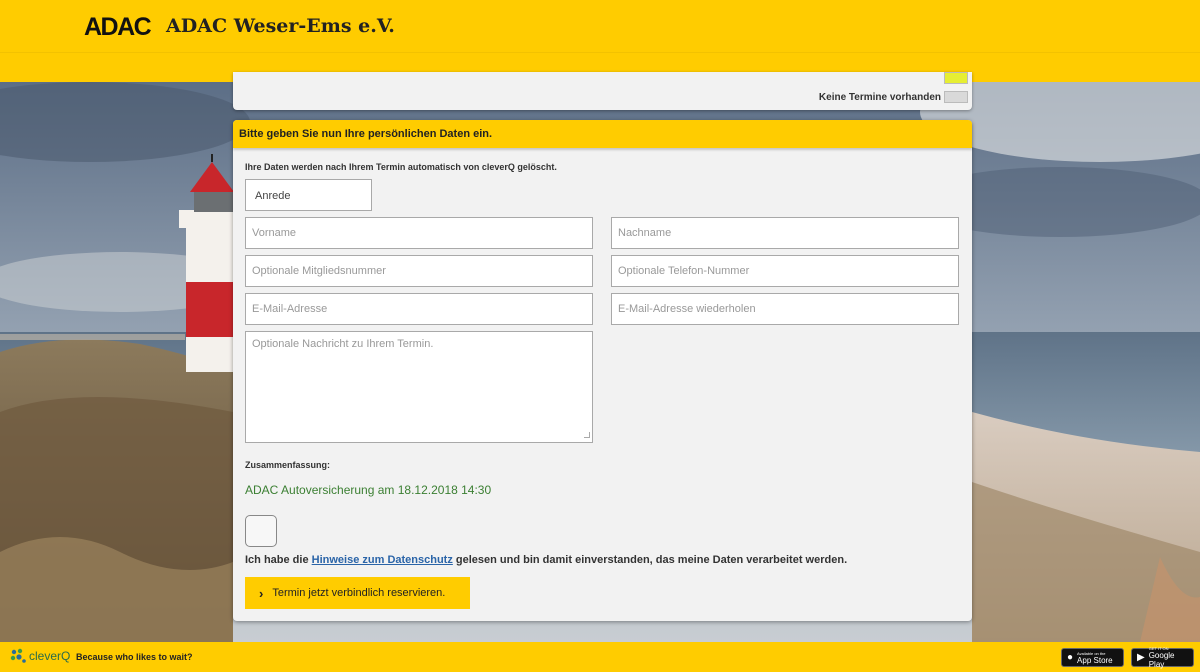  I want to click on legend-swatch-available, so click(956, 78).